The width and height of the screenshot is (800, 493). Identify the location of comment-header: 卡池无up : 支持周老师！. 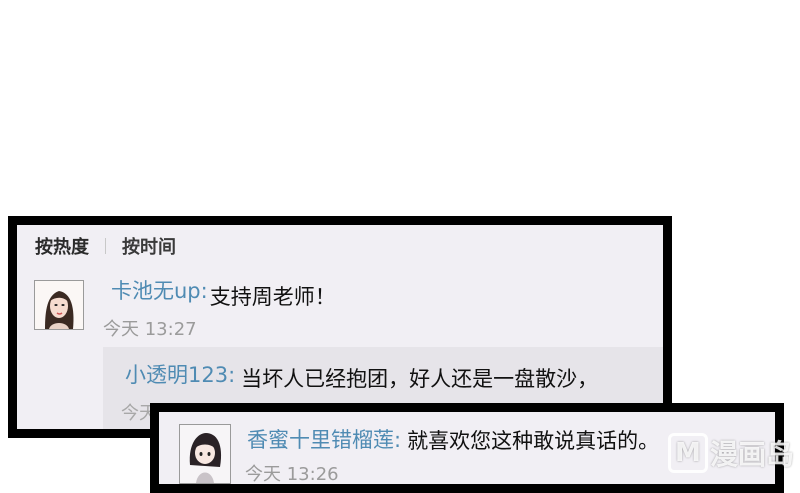
(223, 292).